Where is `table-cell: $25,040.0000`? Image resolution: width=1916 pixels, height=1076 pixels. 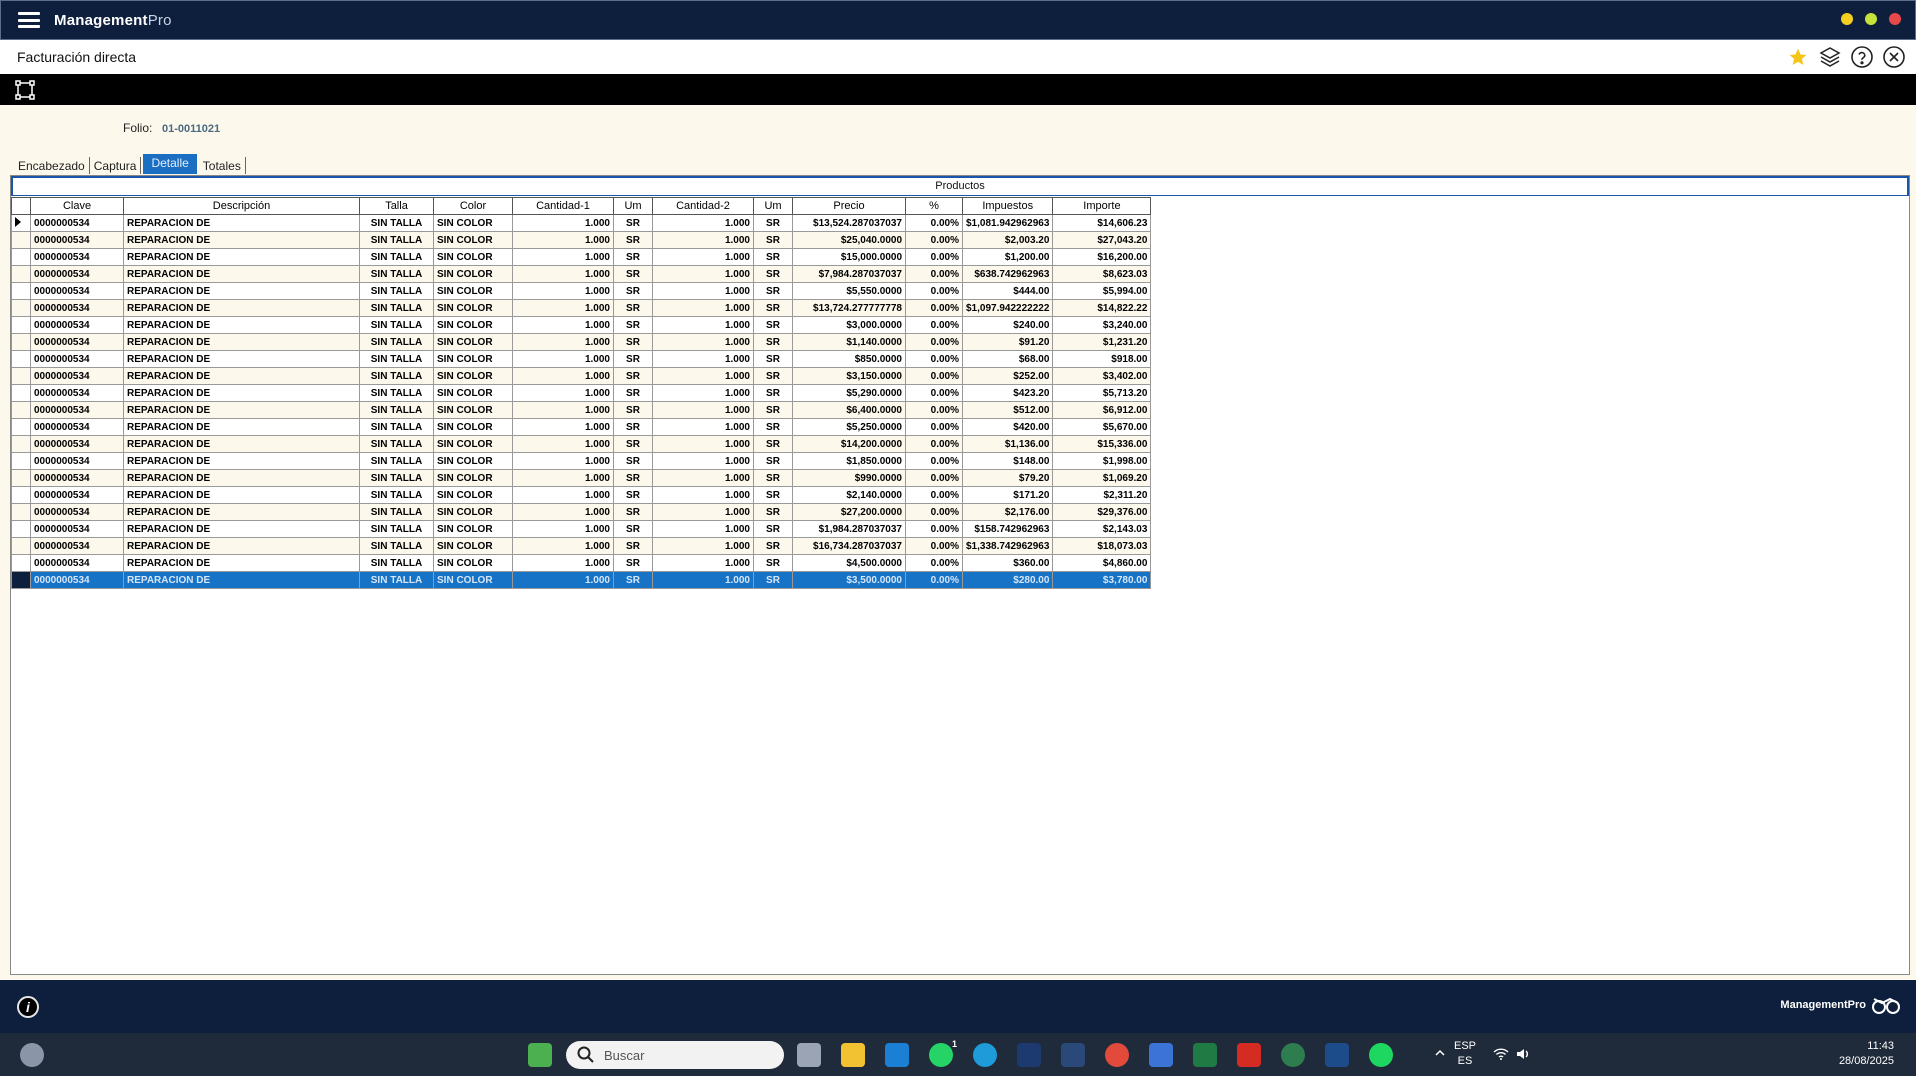
table-cell: $25,040.0000 is located at coordinates (849, 240).